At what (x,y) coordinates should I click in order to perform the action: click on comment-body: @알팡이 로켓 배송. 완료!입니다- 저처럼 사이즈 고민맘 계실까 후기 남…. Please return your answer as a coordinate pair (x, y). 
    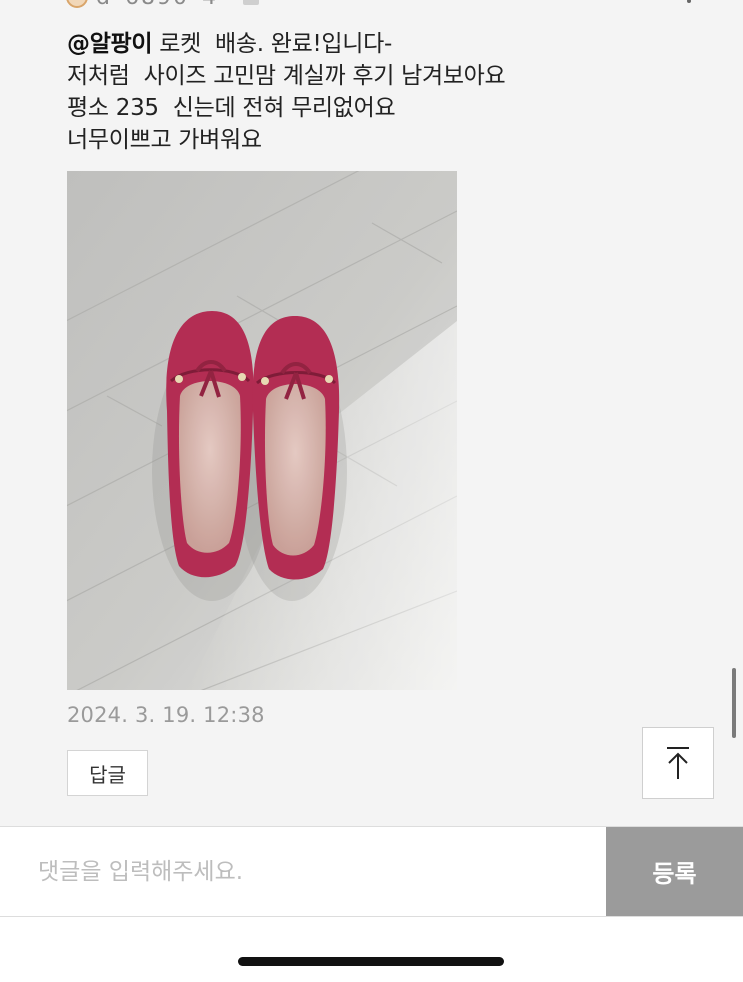
    Looking at the image, I should click on (286, 92).